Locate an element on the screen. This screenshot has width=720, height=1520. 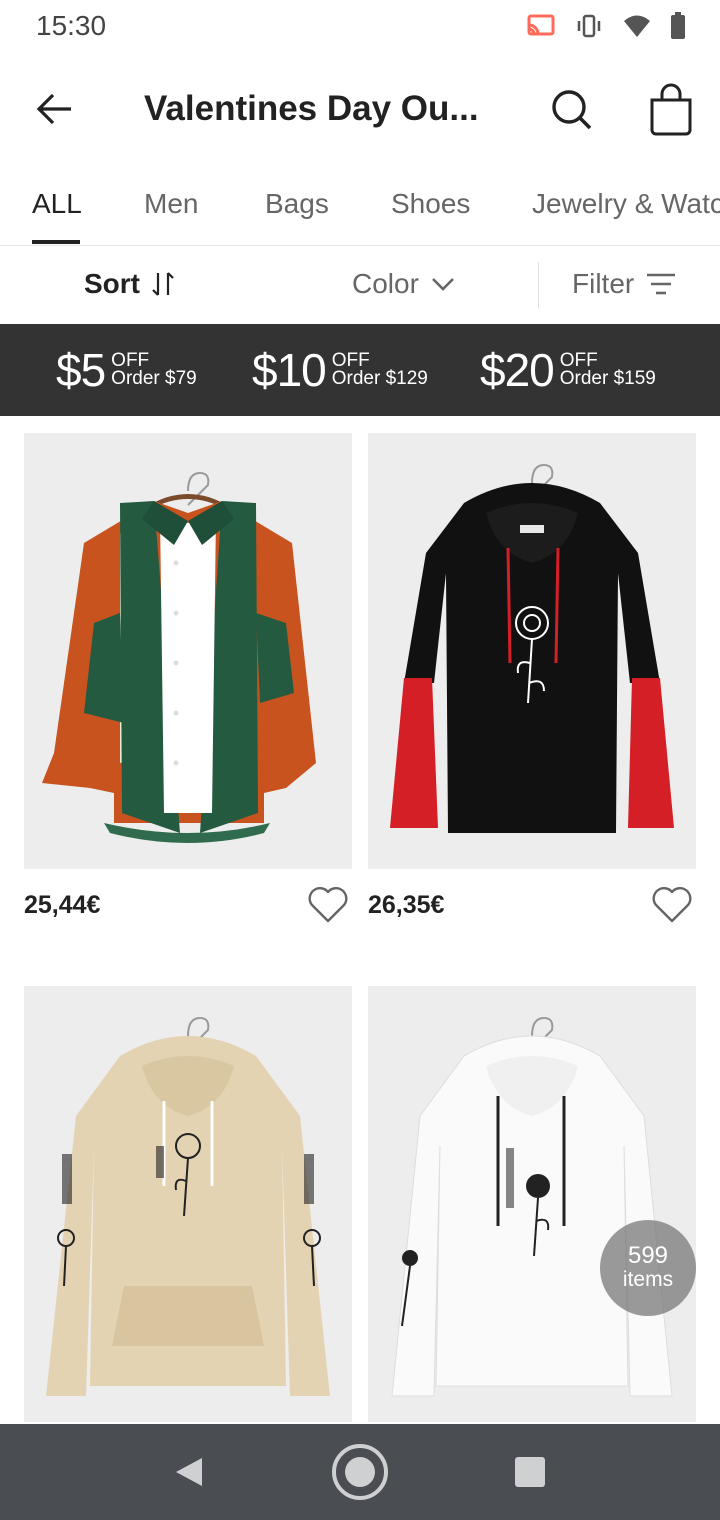
coupon-amount: $5 is located at coordinates (81, 370).